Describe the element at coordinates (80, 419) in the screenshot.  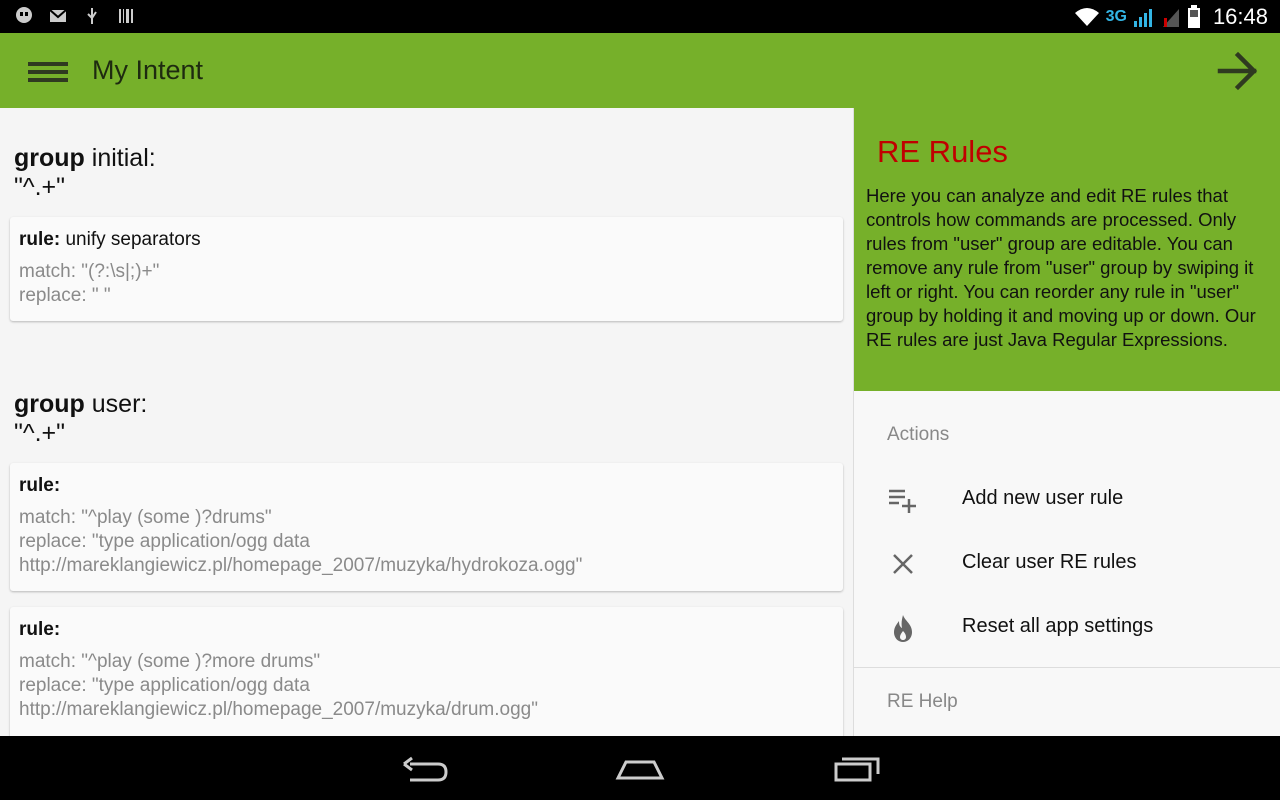
I see `group-header: group user: "^.+"` at that location.